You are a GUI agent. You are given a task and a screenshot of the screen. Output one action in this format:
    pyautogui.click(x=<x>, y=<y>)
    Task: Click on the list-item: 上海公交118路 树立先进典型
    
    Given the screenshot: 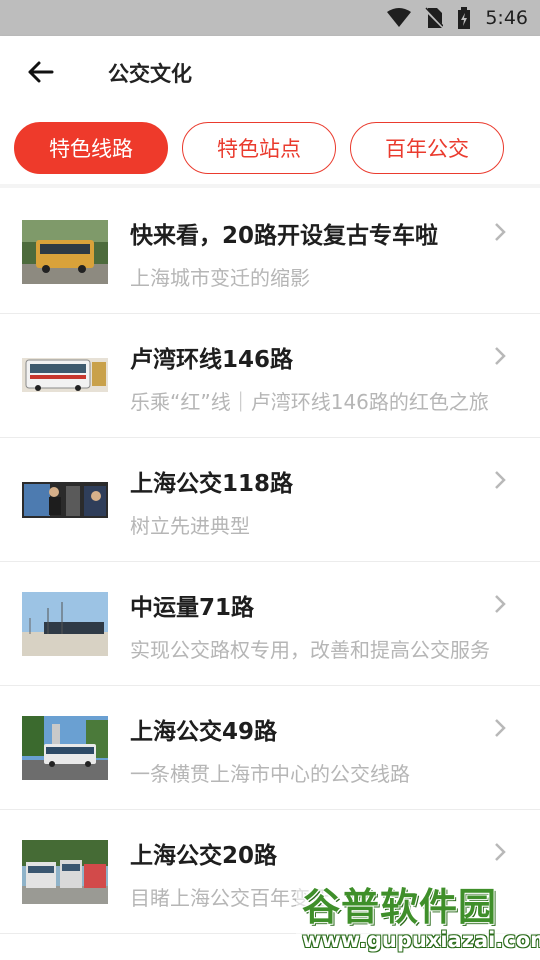 What is the action you would take?
    pyautogui.click(x=270, y=500)
    